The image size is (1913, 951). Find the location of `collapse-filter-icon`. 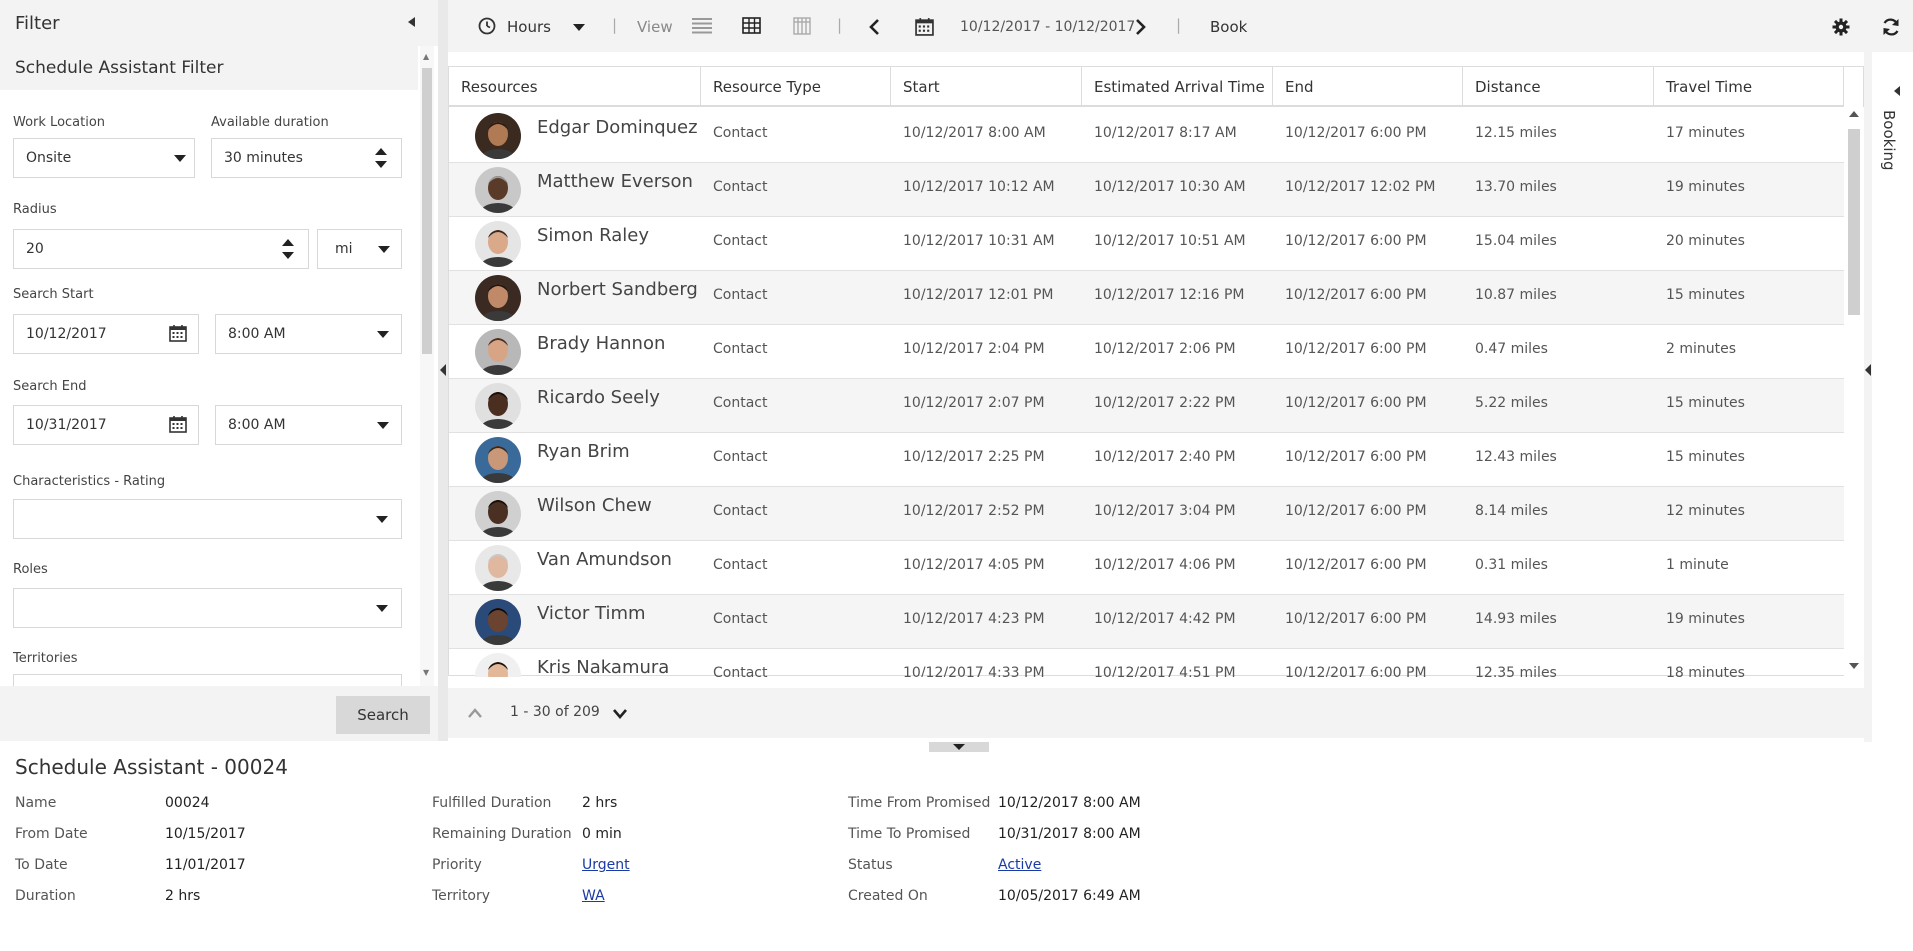

collapse-filter-icon is located at coordinates (411, 22).